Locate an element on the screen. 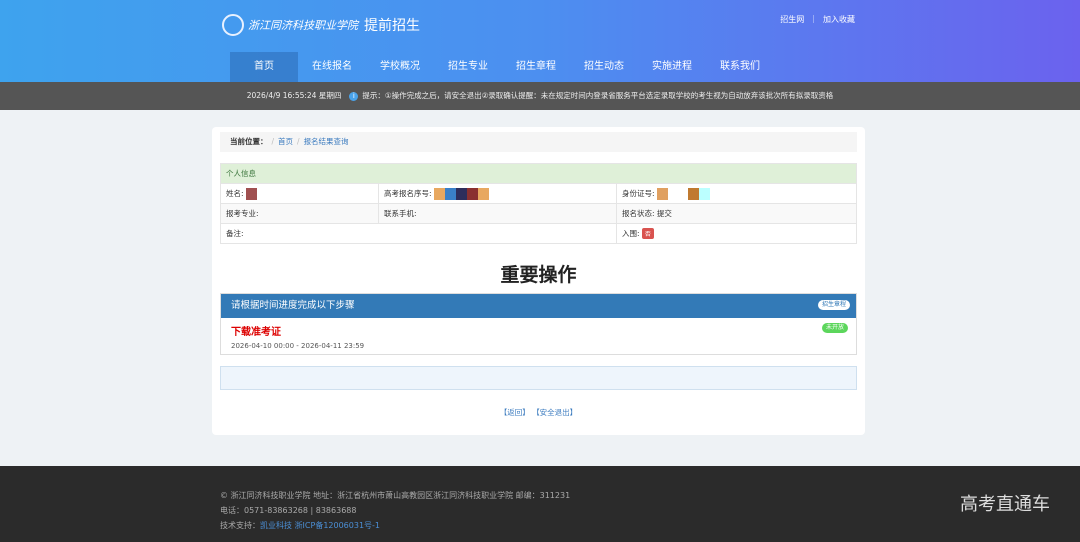 This screenshot has width=1080, height=542. status-value: 提交 is located at coordinates (664, 213).